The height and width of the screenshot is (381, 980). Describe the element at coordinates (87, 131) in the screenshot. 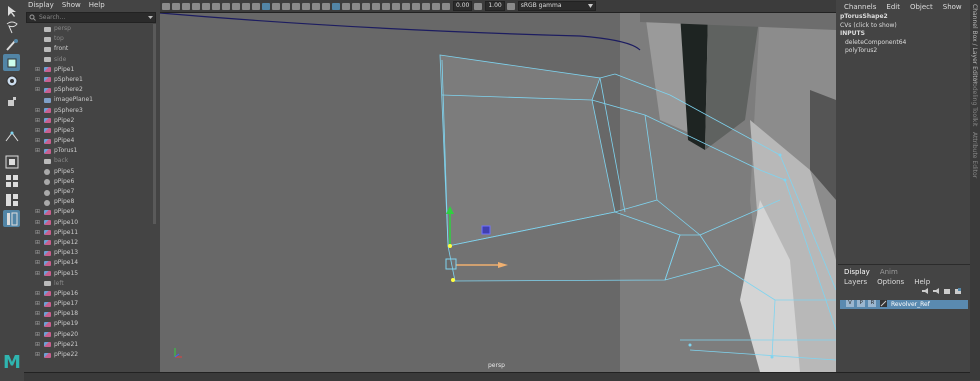

I see `outliner-item: ⊞ pPipe3` at that location.